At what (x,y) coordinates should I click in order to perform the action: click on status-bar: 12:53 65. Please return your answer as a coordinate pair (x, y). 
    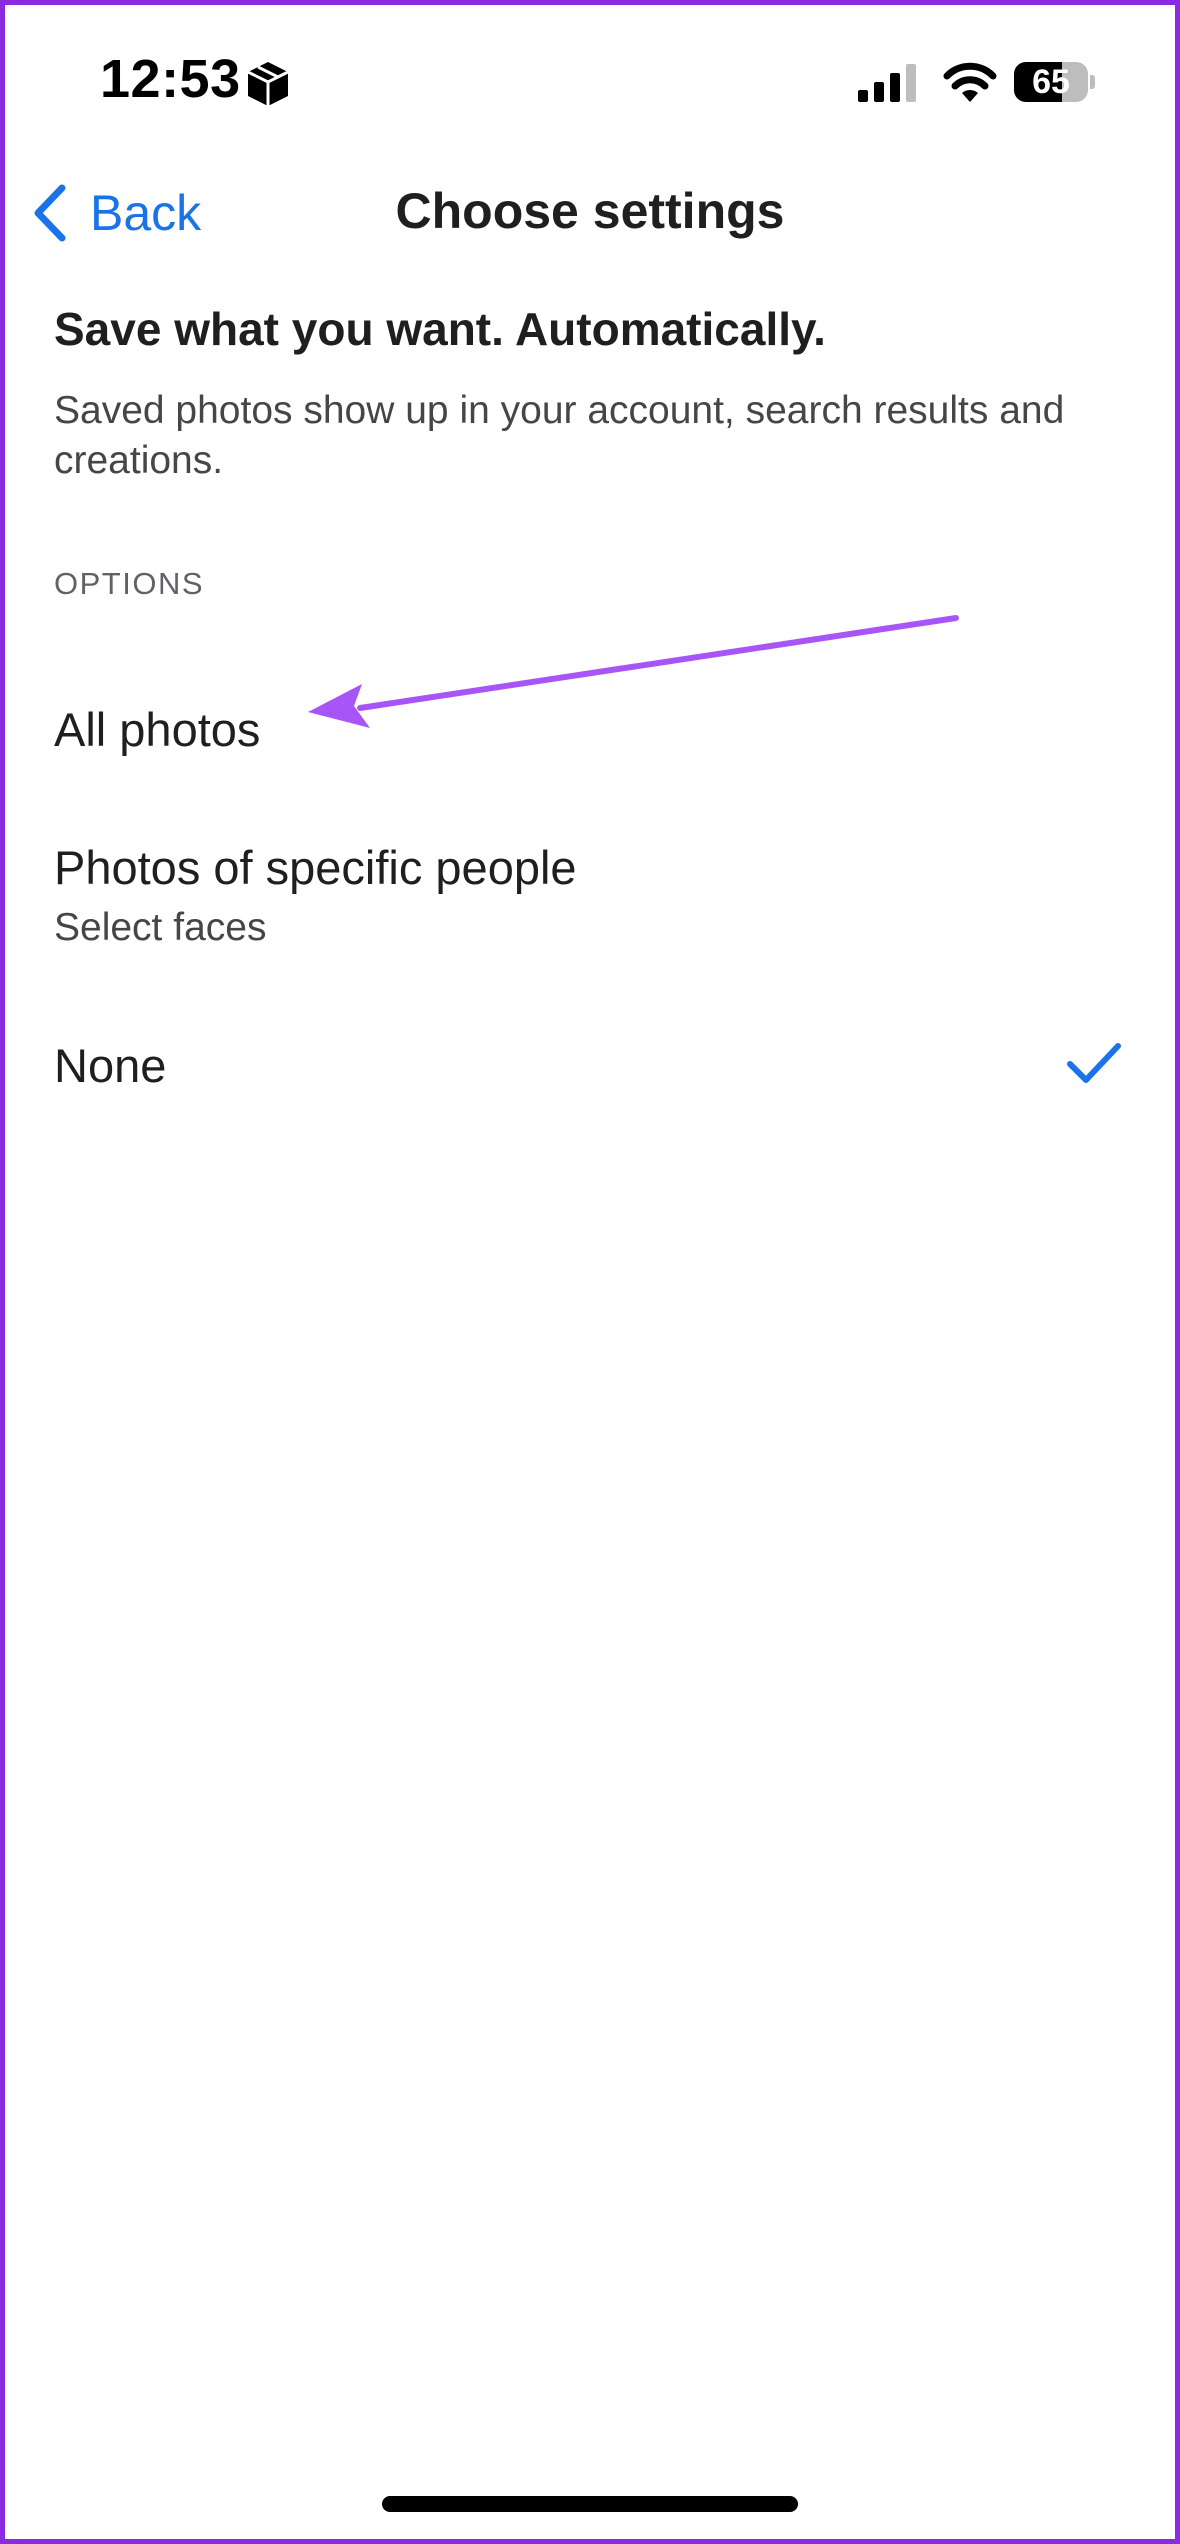
    Looking at the image, I should click on (590, 80).